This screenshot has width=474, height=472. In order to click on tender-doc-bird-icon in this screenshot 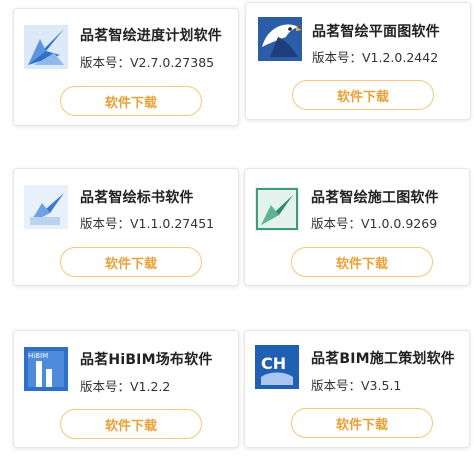, I will do `click(46, 207)`.